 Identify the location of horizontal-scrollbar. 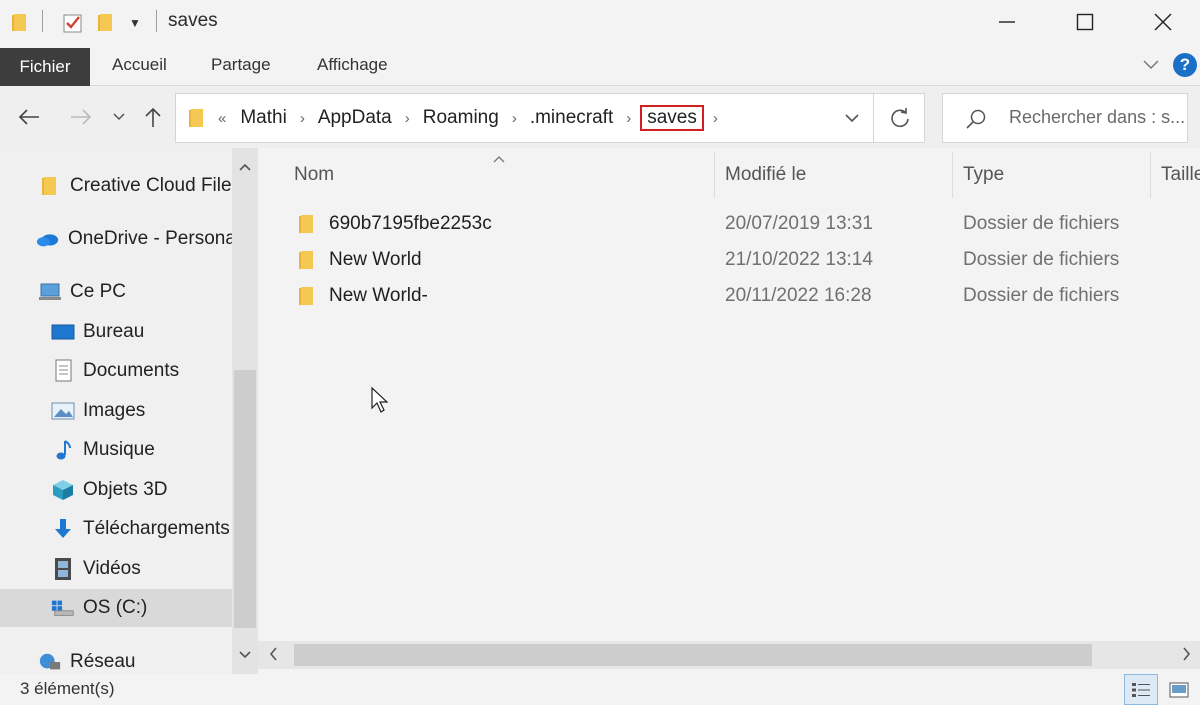
(729, 655).